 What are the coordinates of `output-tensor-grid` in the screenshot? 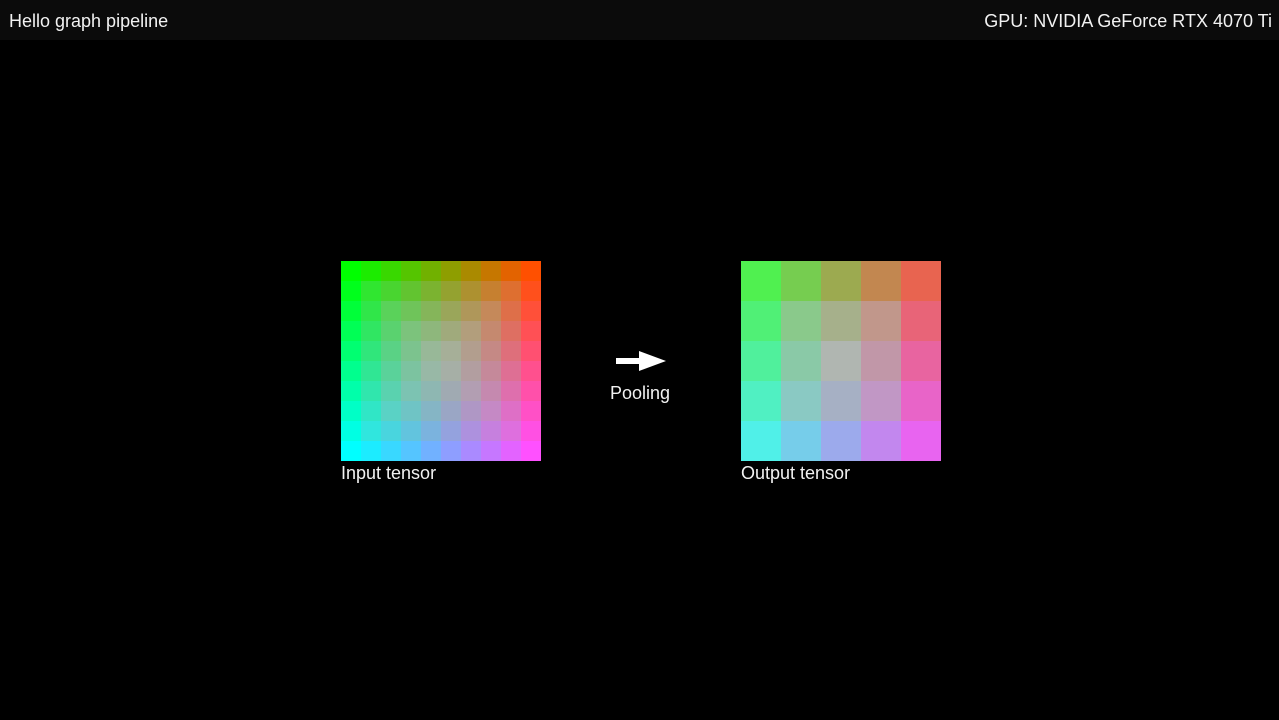 It's located at (841, 361).